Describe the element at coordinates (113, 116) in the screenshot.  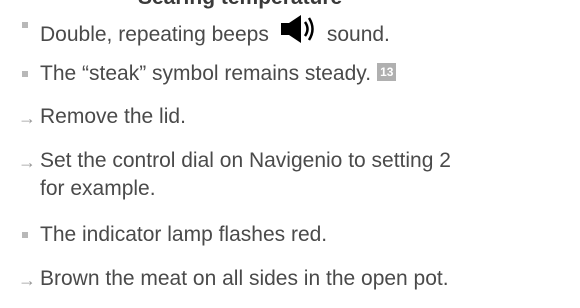
I see `action-text: Remove the lid.` at that location.